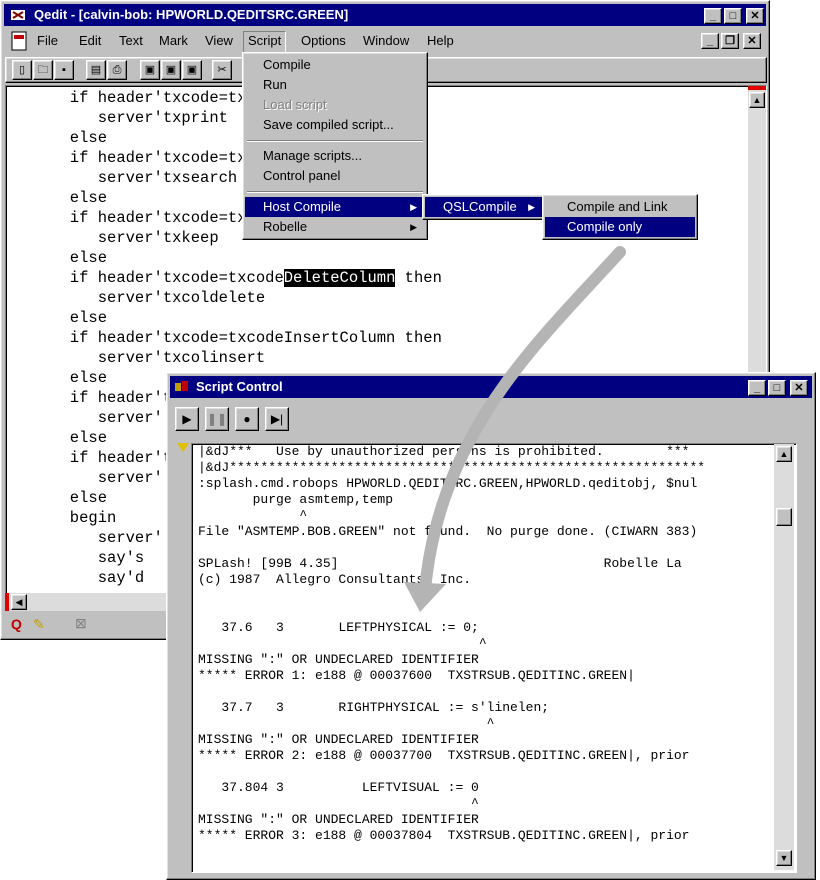 The height and width of the screenshot is (880, 820). Describe the element at coordinates (784, 858) in the screenshot. I see `output-scroll-down-arrow-icon: ▼` at that location.